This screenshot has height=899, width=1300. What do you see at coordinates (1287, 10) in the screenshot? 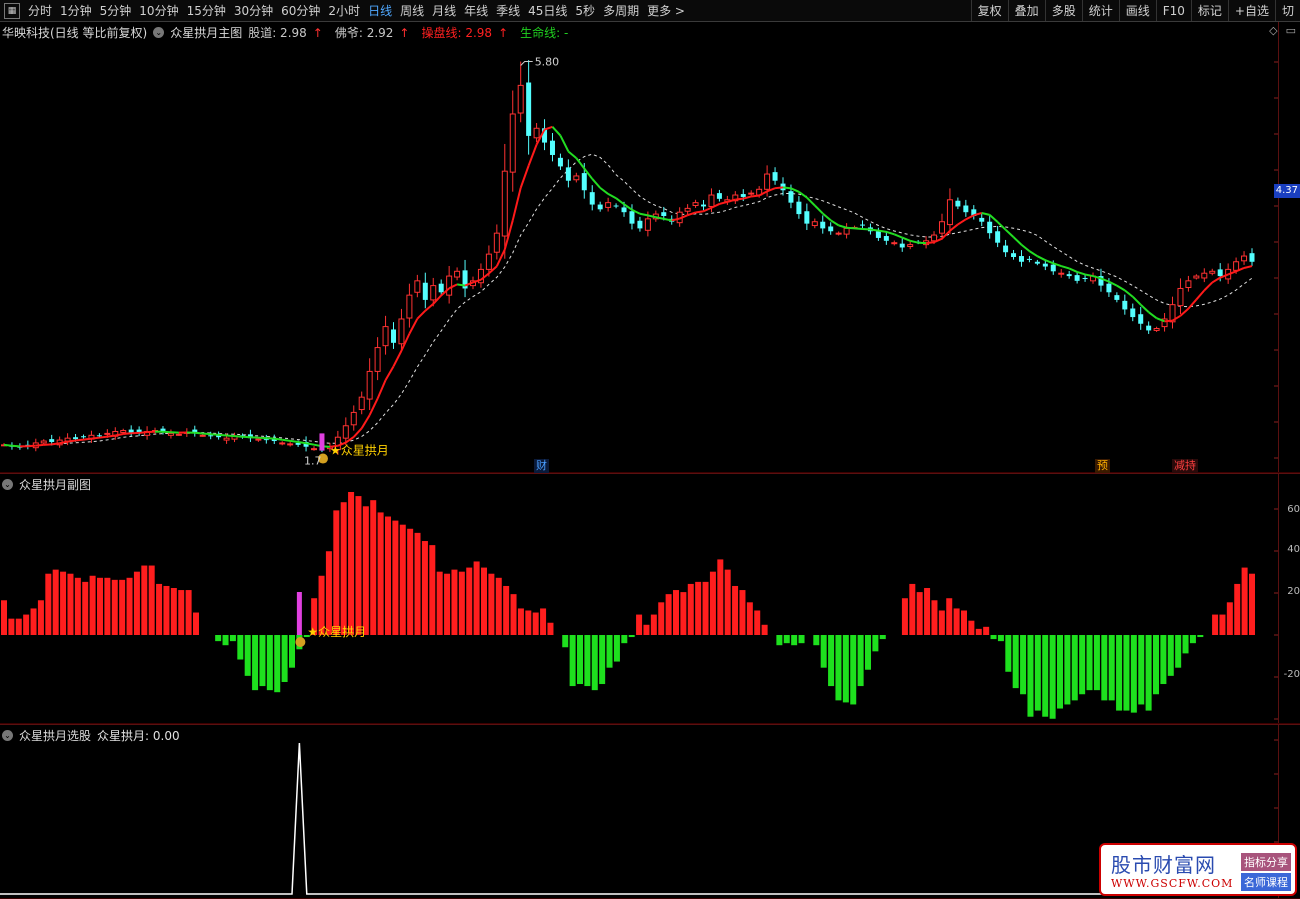
I see `tool-button: 切` at bounding box center [1287, 10].